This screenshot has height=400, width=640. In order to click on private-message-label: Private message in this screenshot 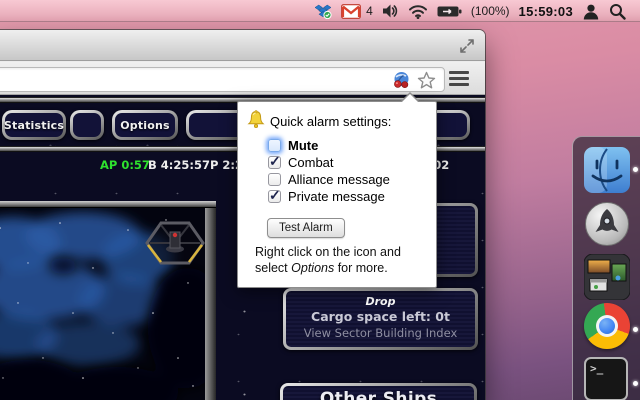, I will do `click(336, 196)`.